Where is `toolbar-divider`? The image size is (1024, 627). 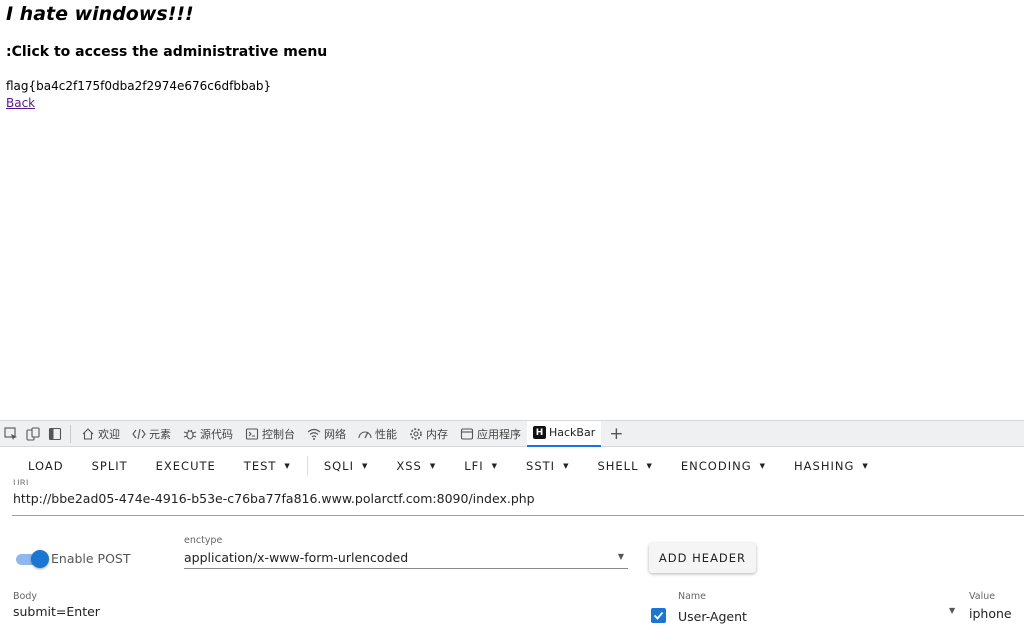
toolbar-divider is located at coordinates (70, 433).